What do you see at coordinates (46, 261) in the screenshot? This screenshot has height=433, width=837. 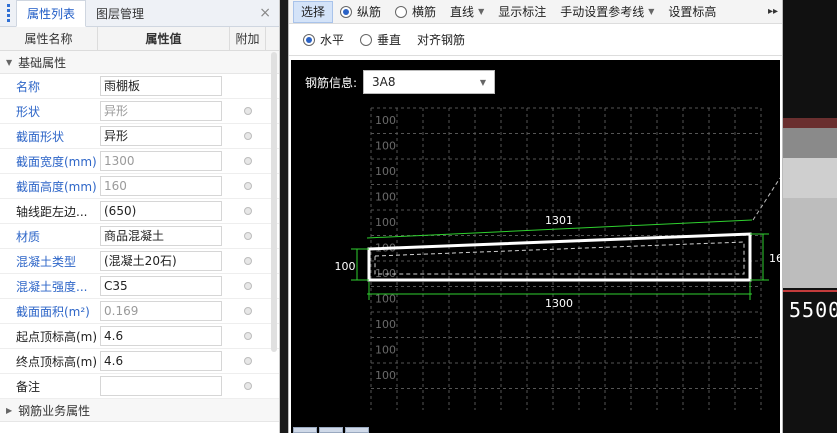 I see `property-name: 混凝土类型` at bounding box center [46, 261].